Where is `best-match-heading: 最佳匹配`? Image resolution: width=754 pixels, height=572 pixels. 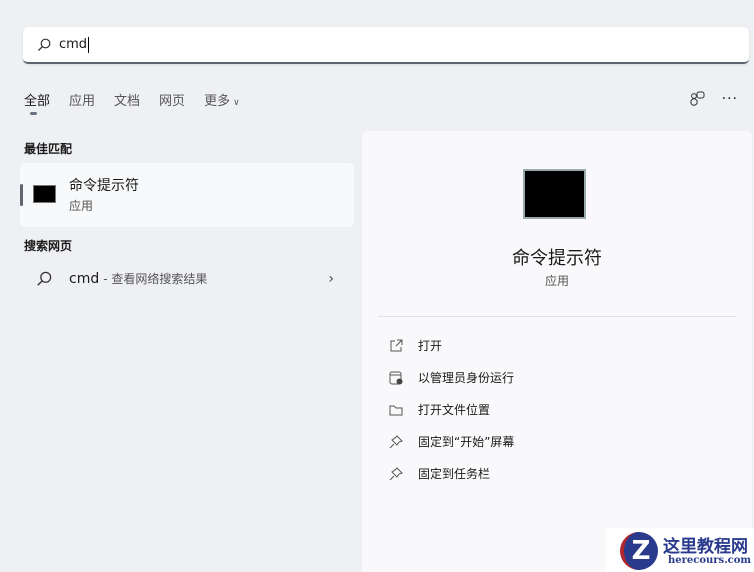
best-match-heading: 最佳匹配 is located at coordinates (48, 149).